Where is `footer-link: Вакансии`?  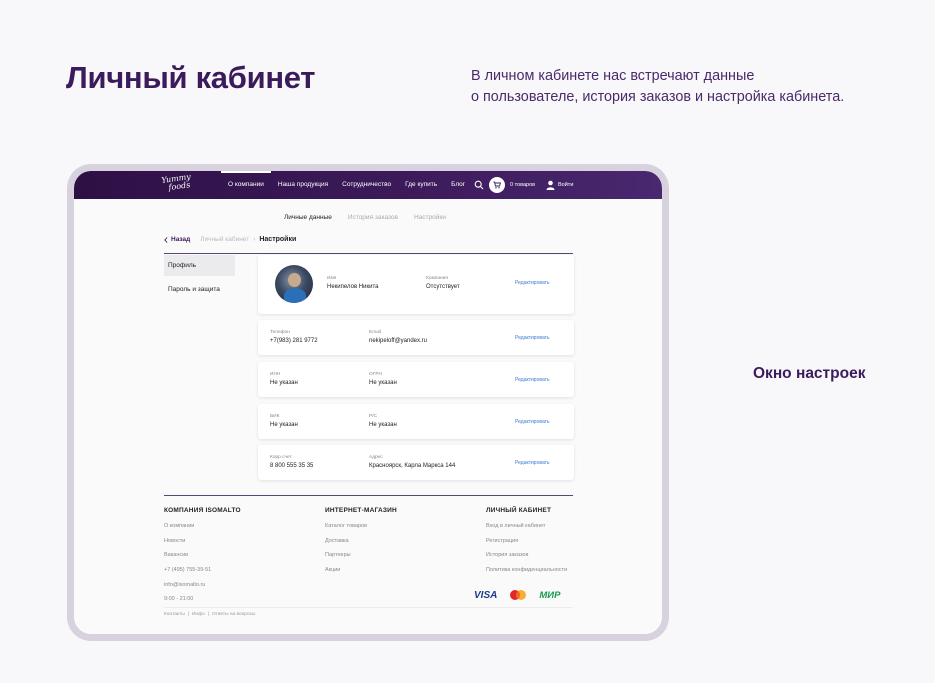
footer-link: Вакансии is located at coordinates (239, 559).